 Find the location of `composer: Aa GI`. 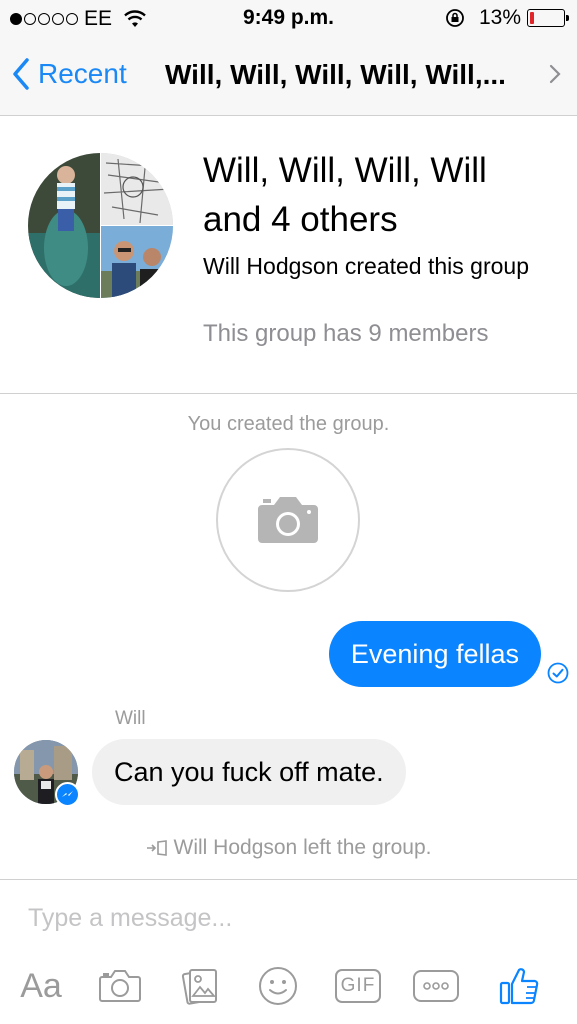

composer: Aa GI is located at coordinates (288, 951).